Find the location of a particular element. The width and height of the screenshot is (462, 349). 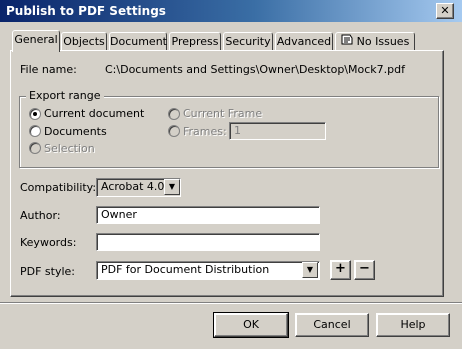

tab-label: Document is located at coordinates (138, 41).